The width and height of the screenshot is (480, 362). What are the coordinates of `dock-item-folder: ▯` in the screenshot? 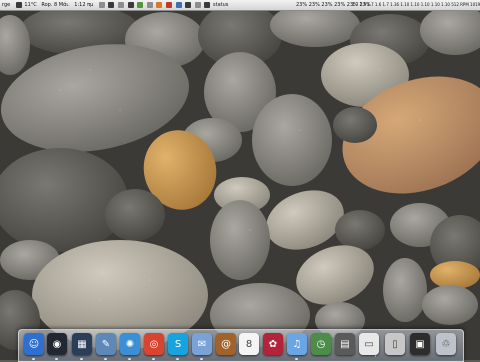 It's located at (395, 344).